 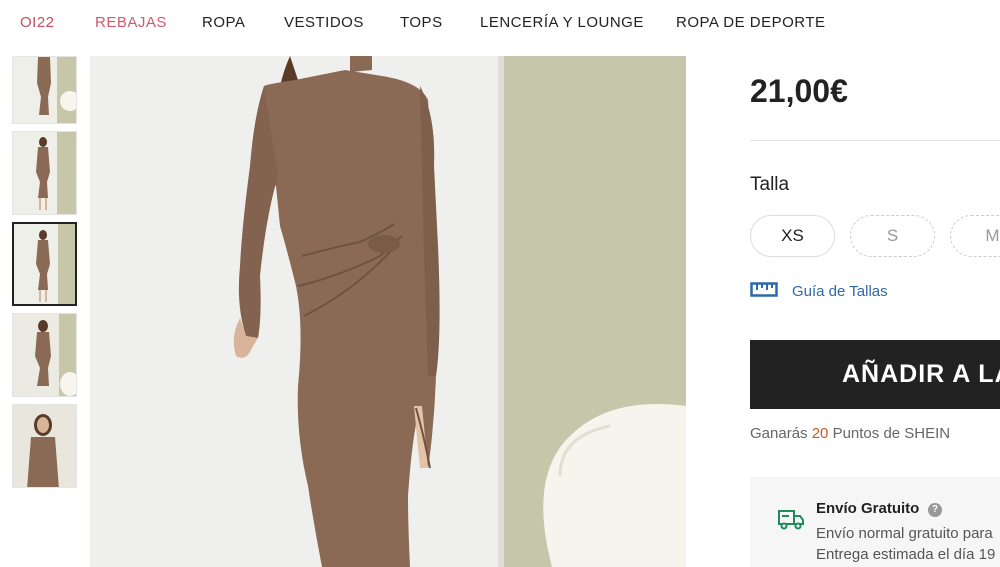 What do you see at coordinates (892, 236) in the screenshot?
I see `size-option-s: S` at bounding box center [892, 236].